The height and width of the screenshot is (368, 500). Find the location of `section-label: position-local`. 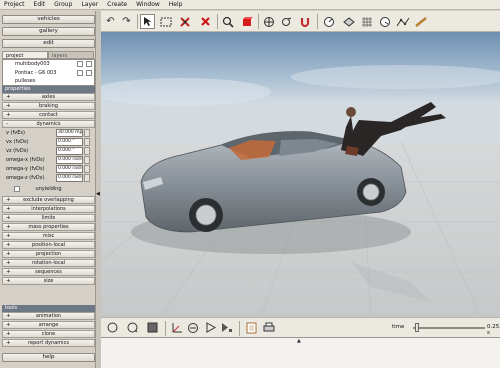

section-label: position-local is located at coordinates (48, 245).